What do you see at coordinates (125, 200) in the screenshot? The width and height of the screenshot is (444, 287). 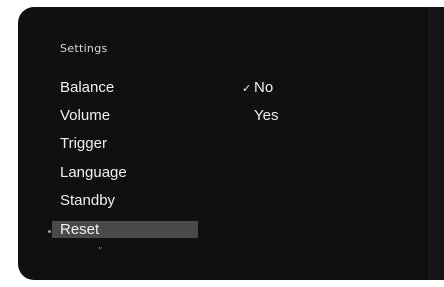 I see `menu-item-standby: Standby` at bounding box center [125, 200].